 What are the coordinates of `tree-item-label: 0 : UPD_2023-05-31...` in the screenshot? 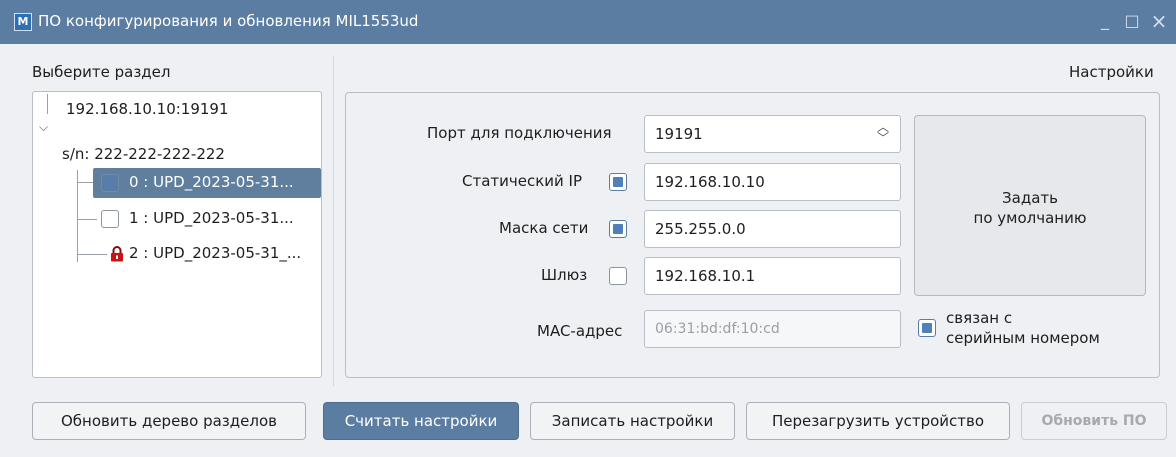 It's located at (211, 182).